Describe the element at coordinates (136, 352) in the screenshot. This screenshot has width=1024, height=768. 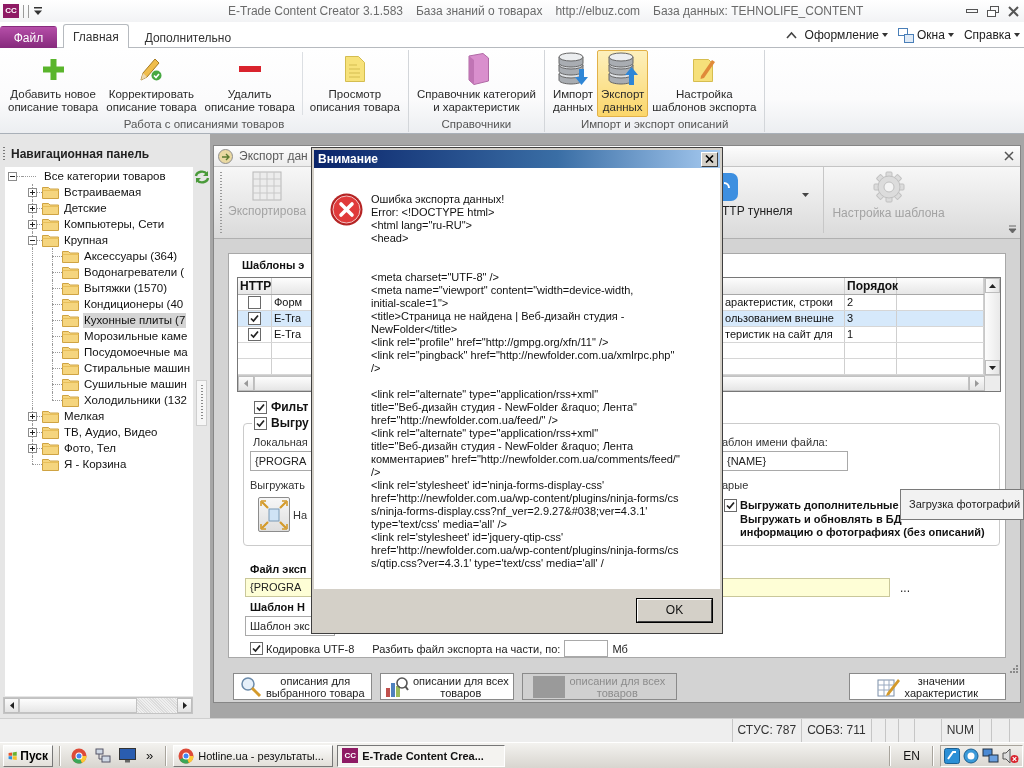
I see `tree-item: Посудомоечные ма` at that location.